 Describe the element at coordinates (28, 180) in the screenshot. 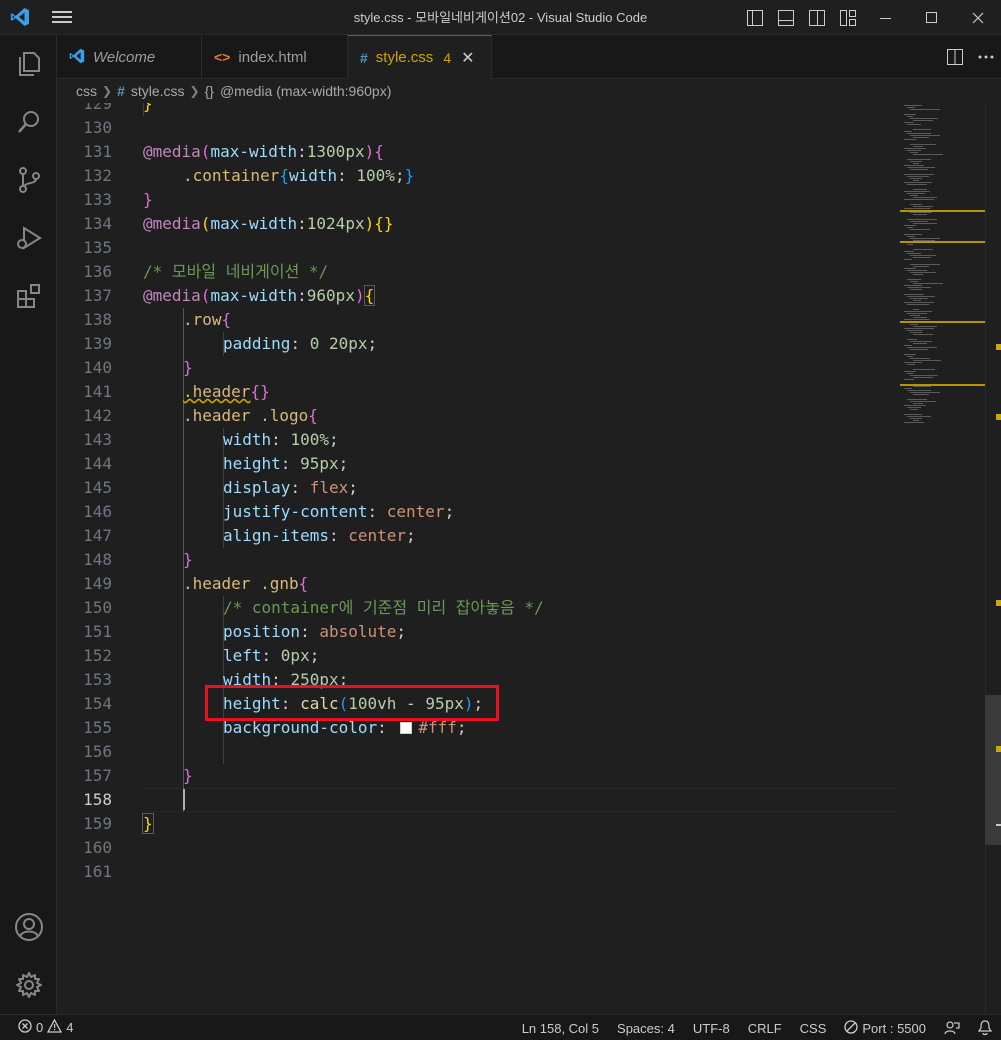

I see `source-control-icon` at that location.